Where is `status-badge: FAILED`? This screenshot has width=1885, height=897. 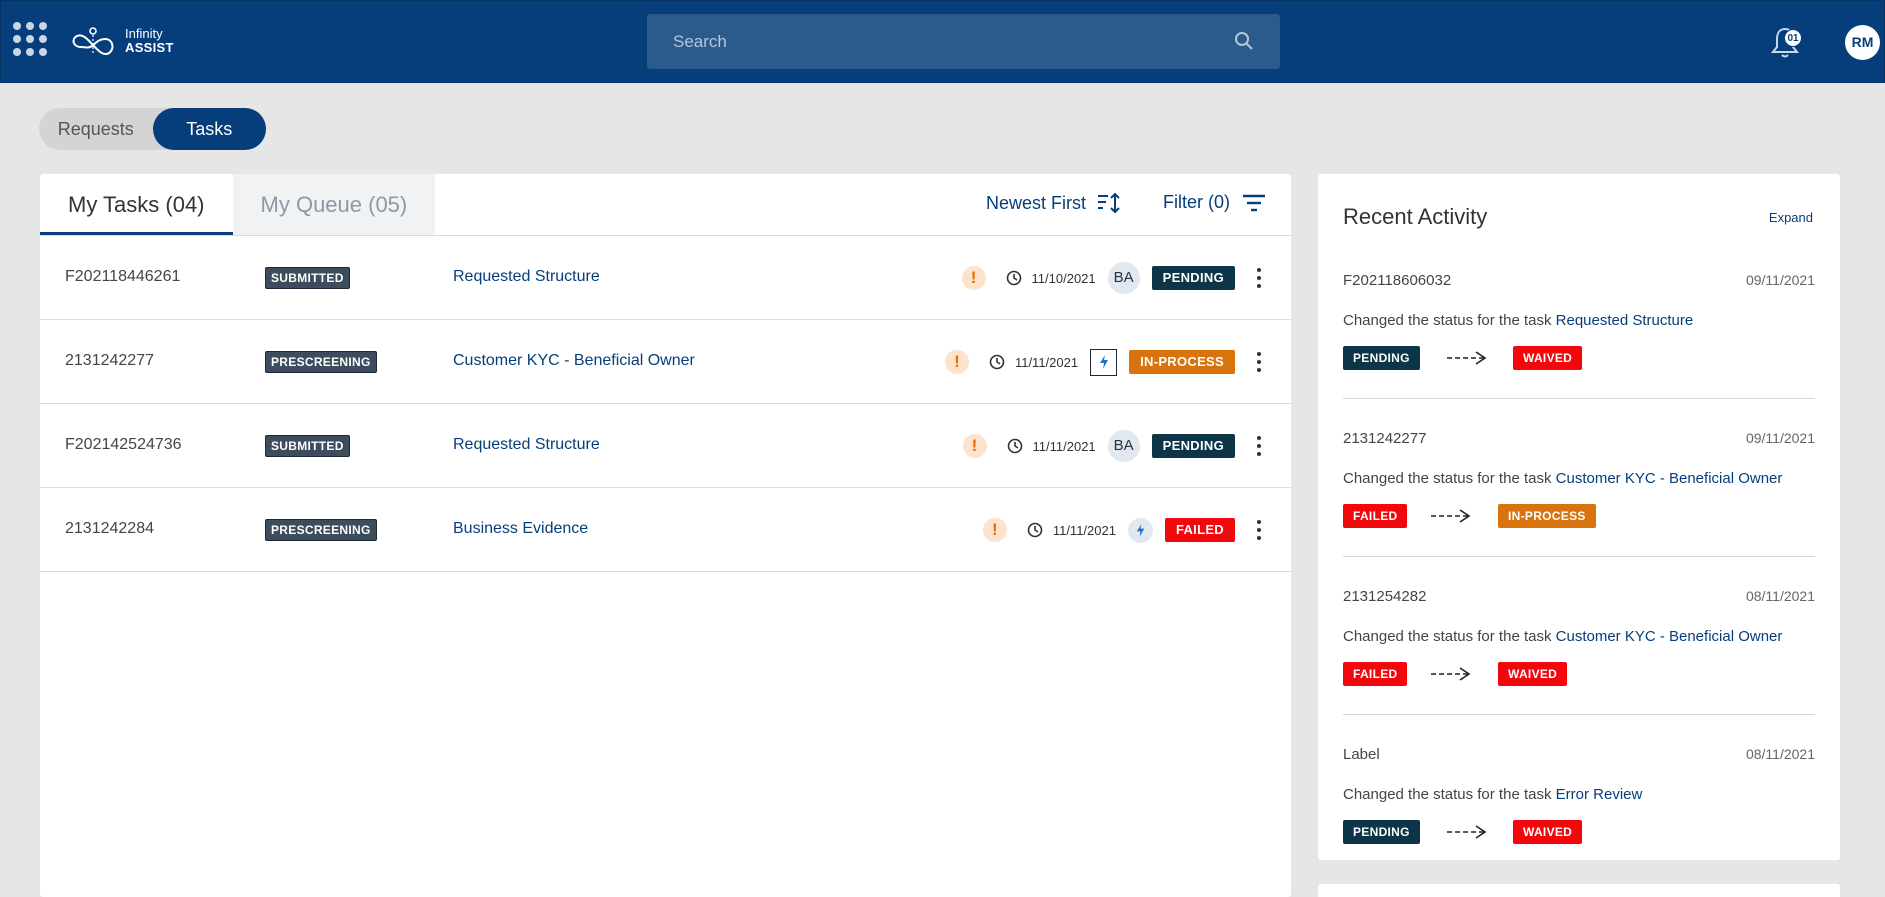 status-badge: FAILED is located at coordinates (1199, 530).